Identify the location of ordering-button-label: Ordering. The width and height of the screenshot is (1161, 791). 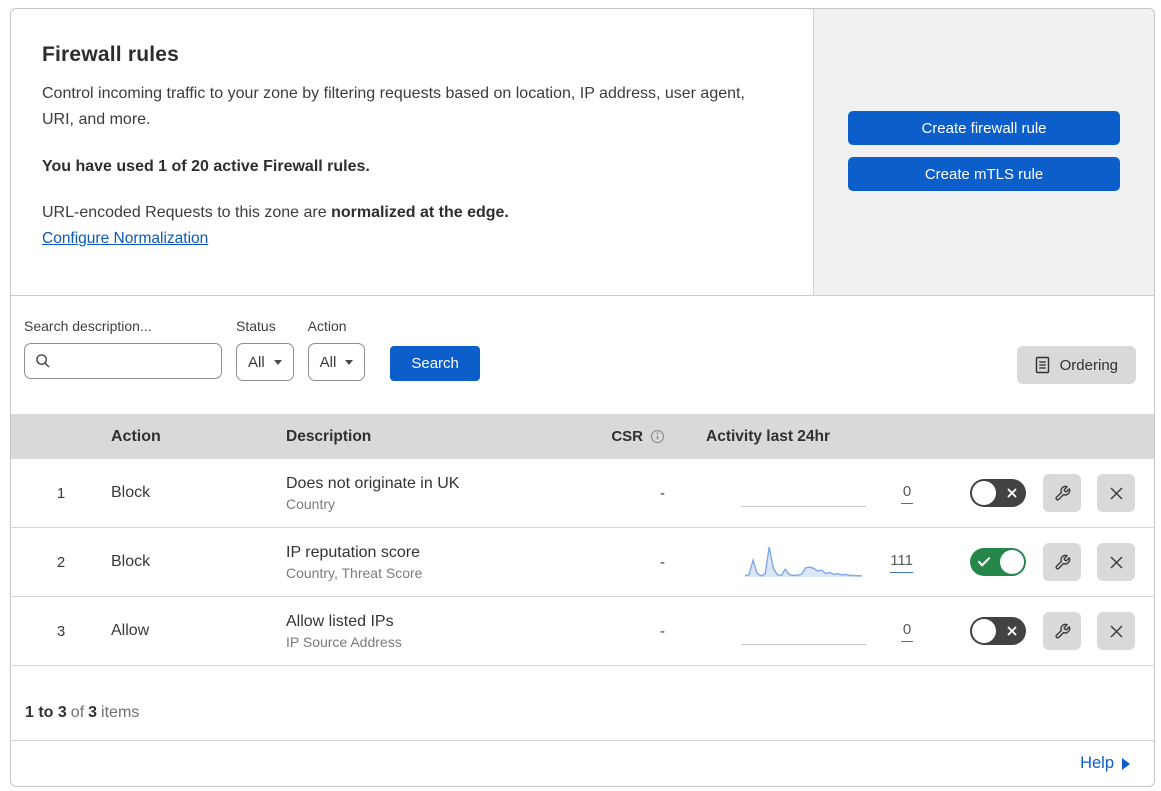
(1088, 365).